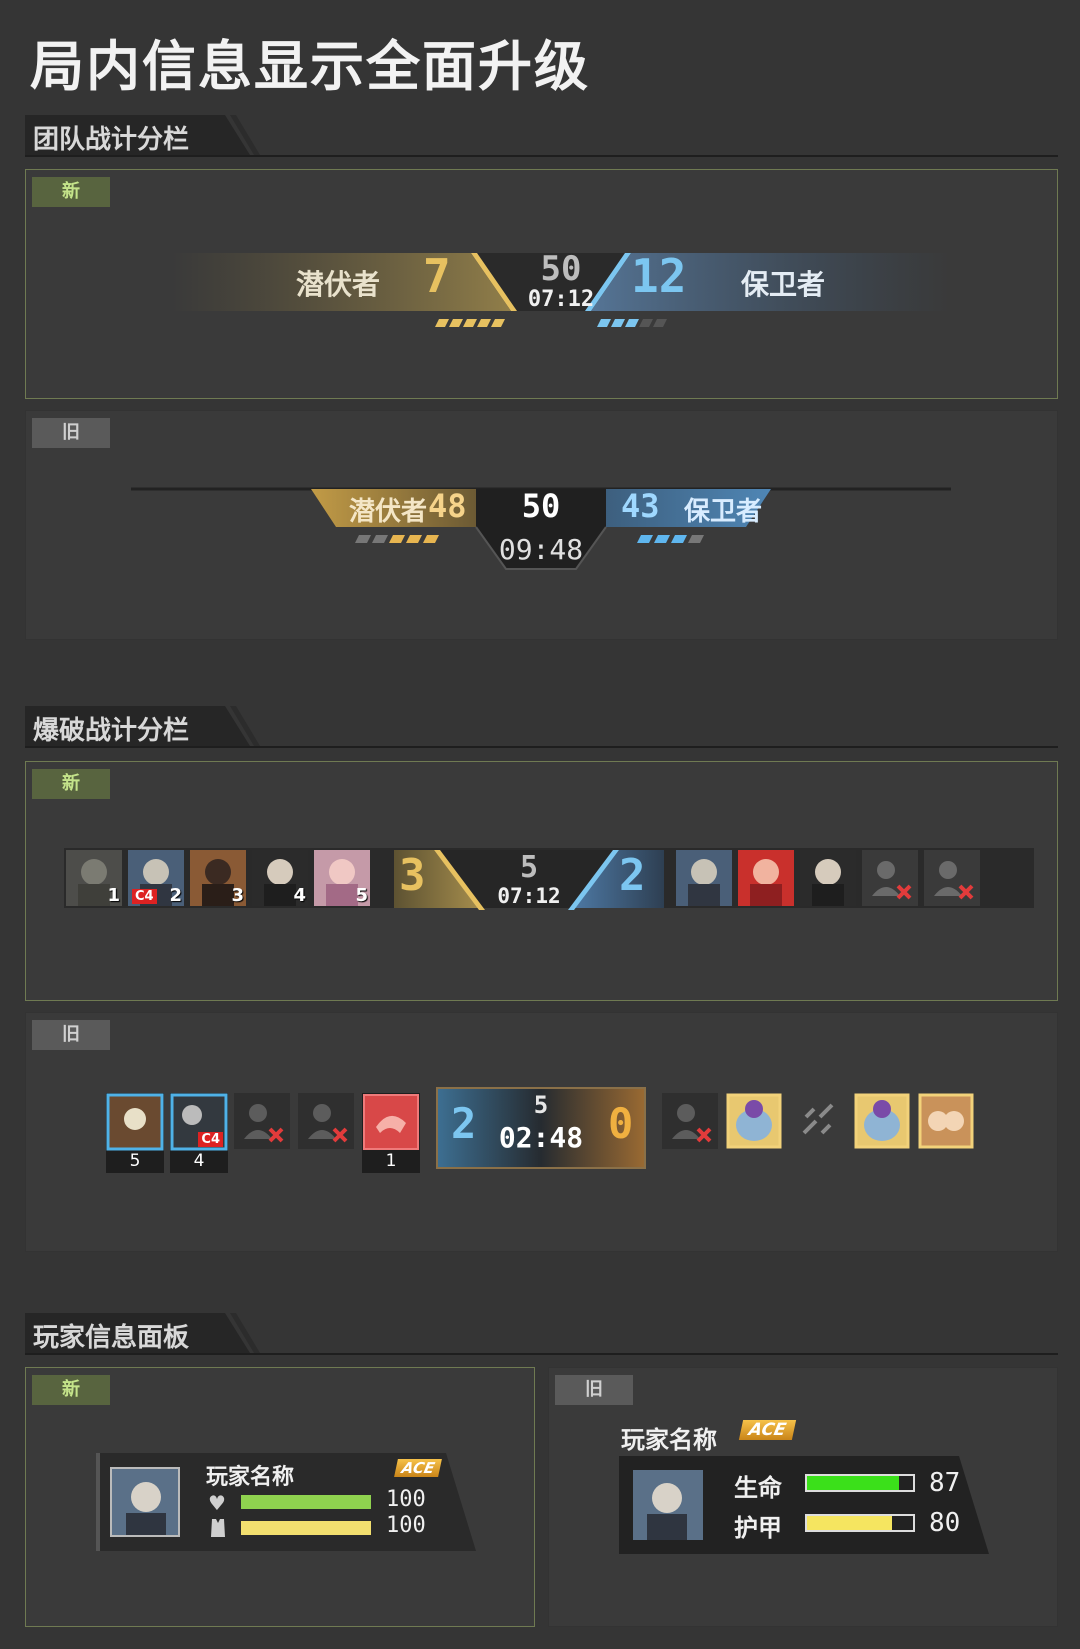 The width and height of the screenshot is (1080, 1649). I want to click on team-old-scorebar: 潜伏者 48 50 09:48 43 保卫者, so click(541, 534).